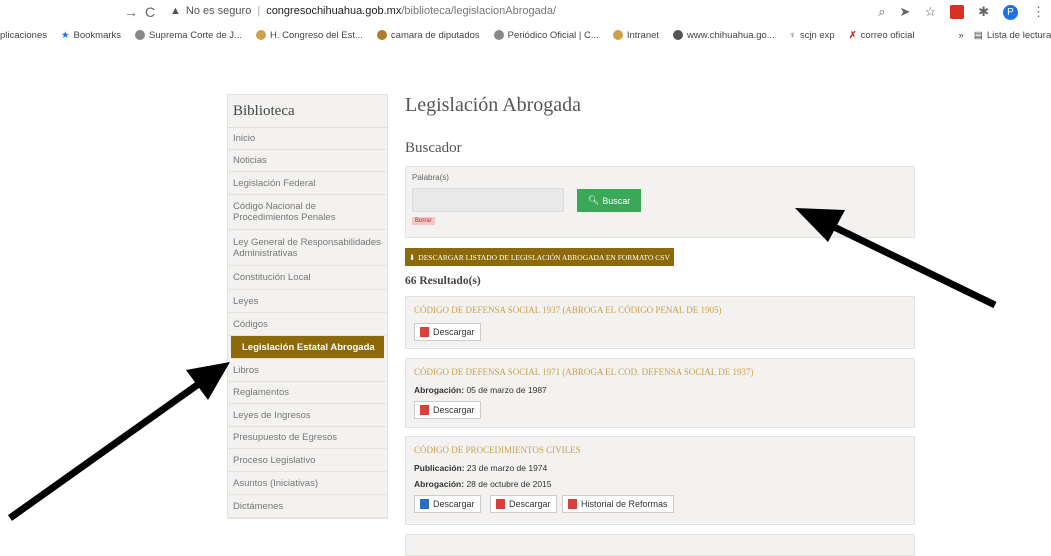 This screenshot has width=1051, height=556. I want to click on arrow-to-sidebar-icon, so click(118, 441).